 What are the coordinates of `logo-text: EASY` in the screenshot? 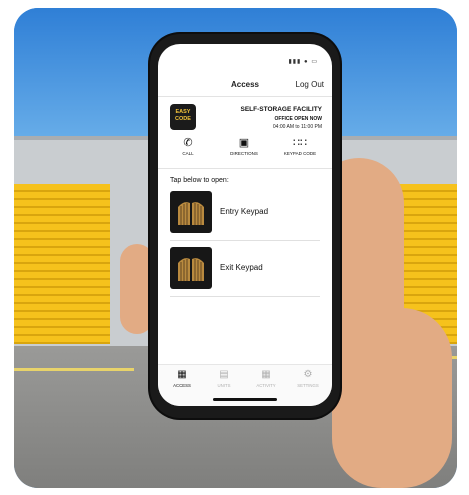 It's located at (183, 112).